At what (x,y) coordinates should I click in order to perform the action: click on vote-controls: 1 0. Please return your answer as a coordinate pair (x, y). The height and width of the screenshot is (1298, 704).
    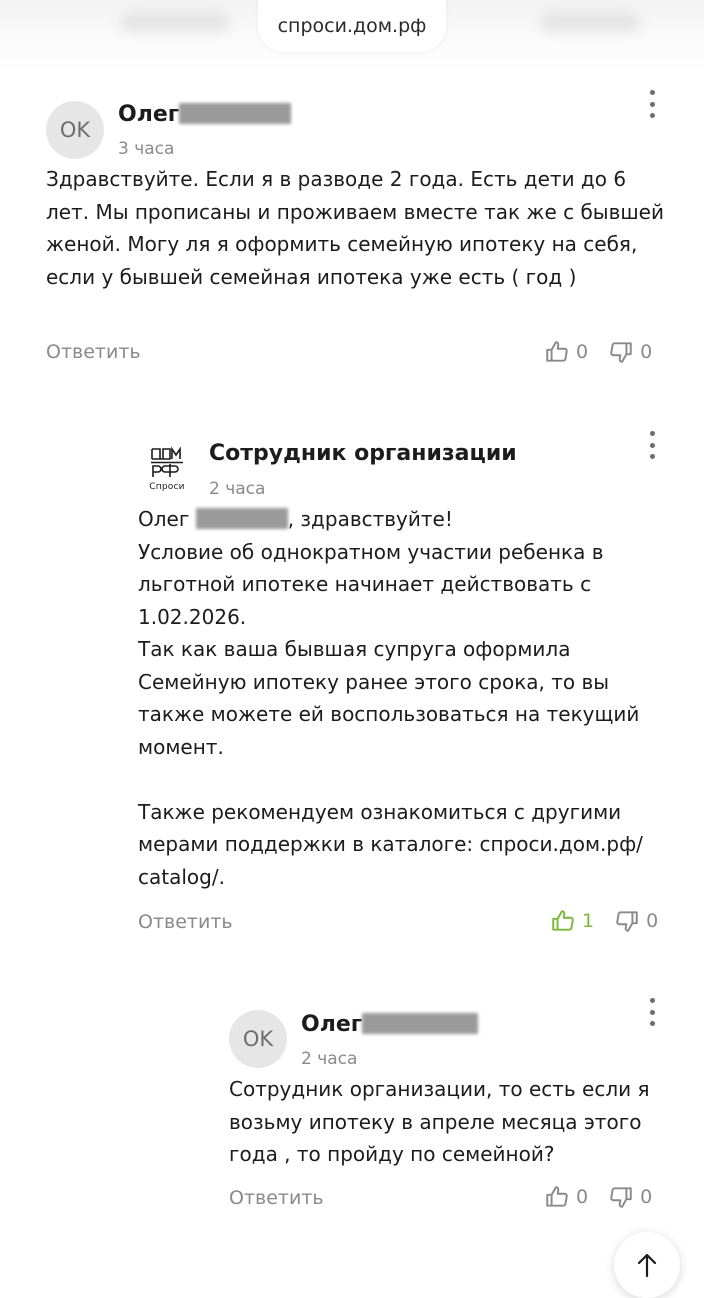
    Looking at the image, I should click on (604, 921).